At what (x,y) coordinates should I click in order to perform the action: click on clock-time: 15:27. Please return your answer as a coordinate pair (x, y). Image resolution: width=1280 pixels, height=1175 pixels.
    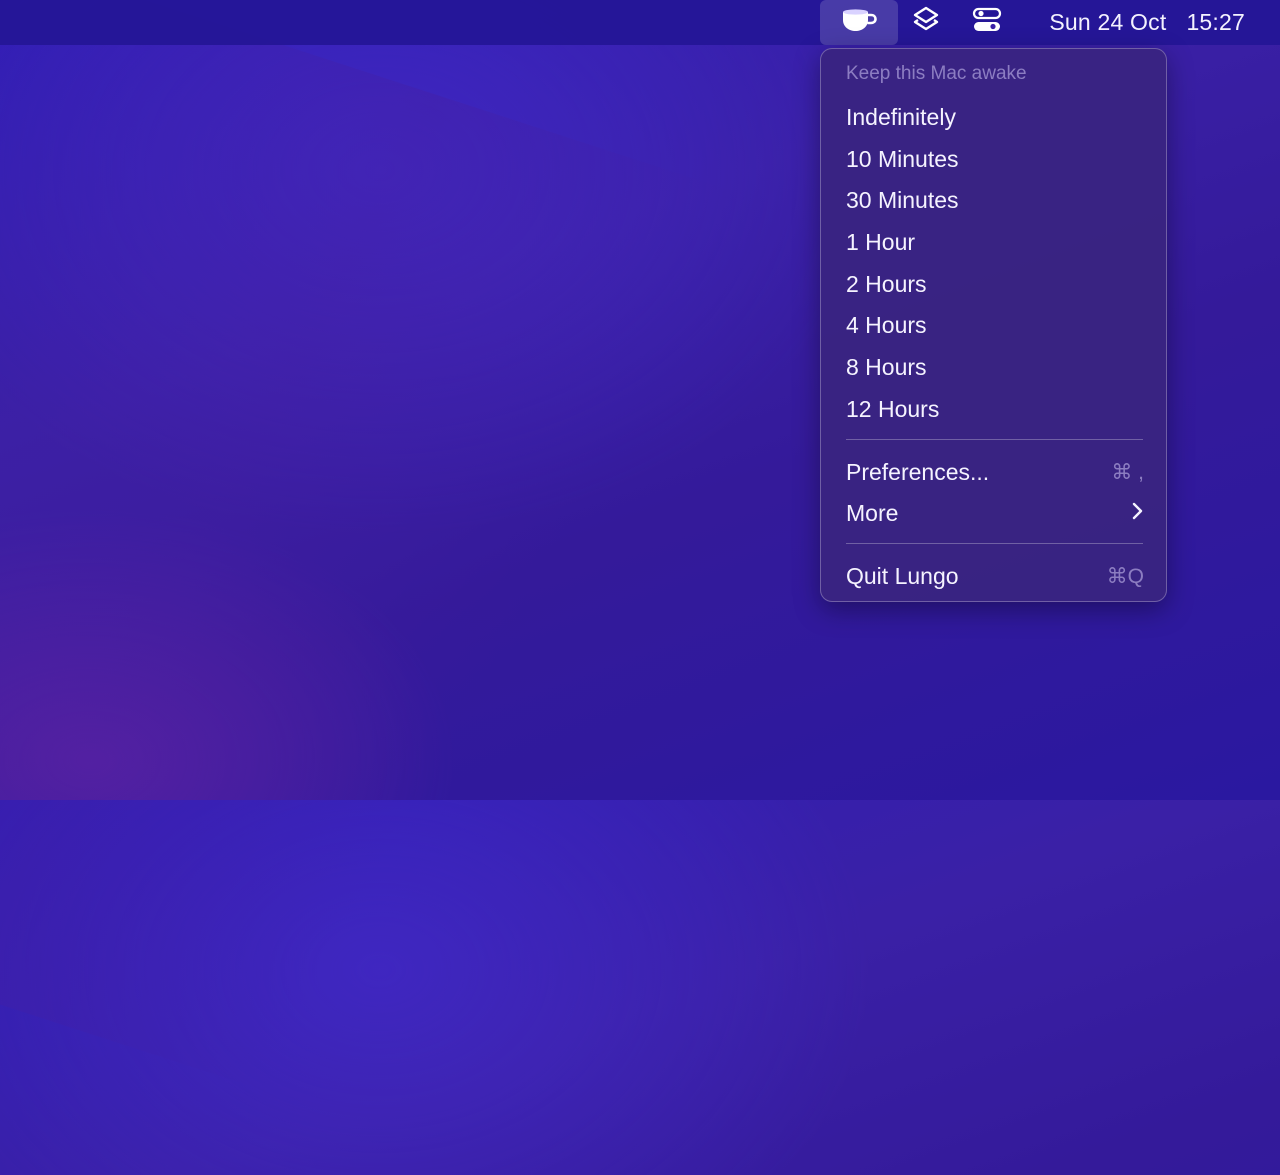
    Looking at the image, I should click on (1215, 22).